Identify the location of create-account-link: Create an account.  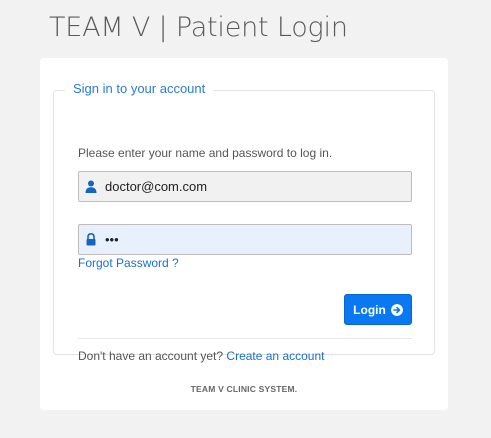
(275, 356).